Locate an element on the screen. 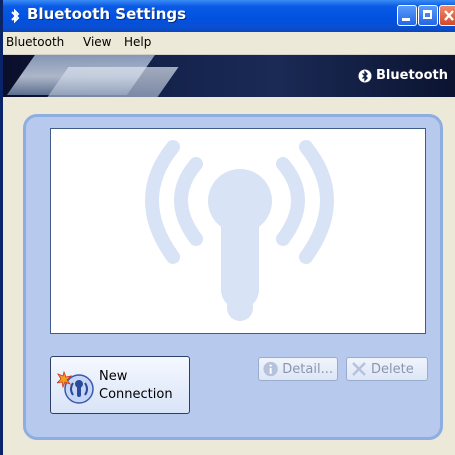 The height and width of the screenshot is (455, 455). close-button is located at coordinates (447, 15).